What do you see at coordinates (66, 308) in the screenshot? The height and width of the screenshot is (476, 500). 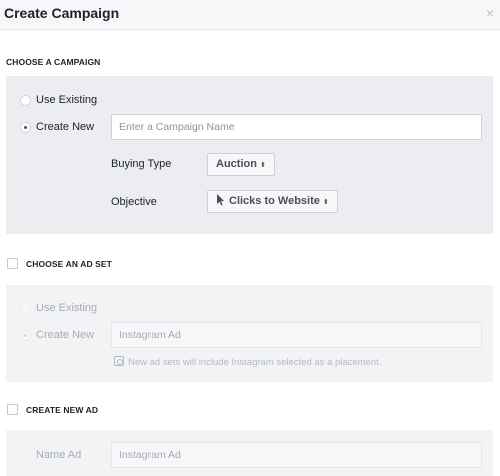 I see `radio-ad-set-use-existing-label: Use Existing` at bounding box center [66, 308].